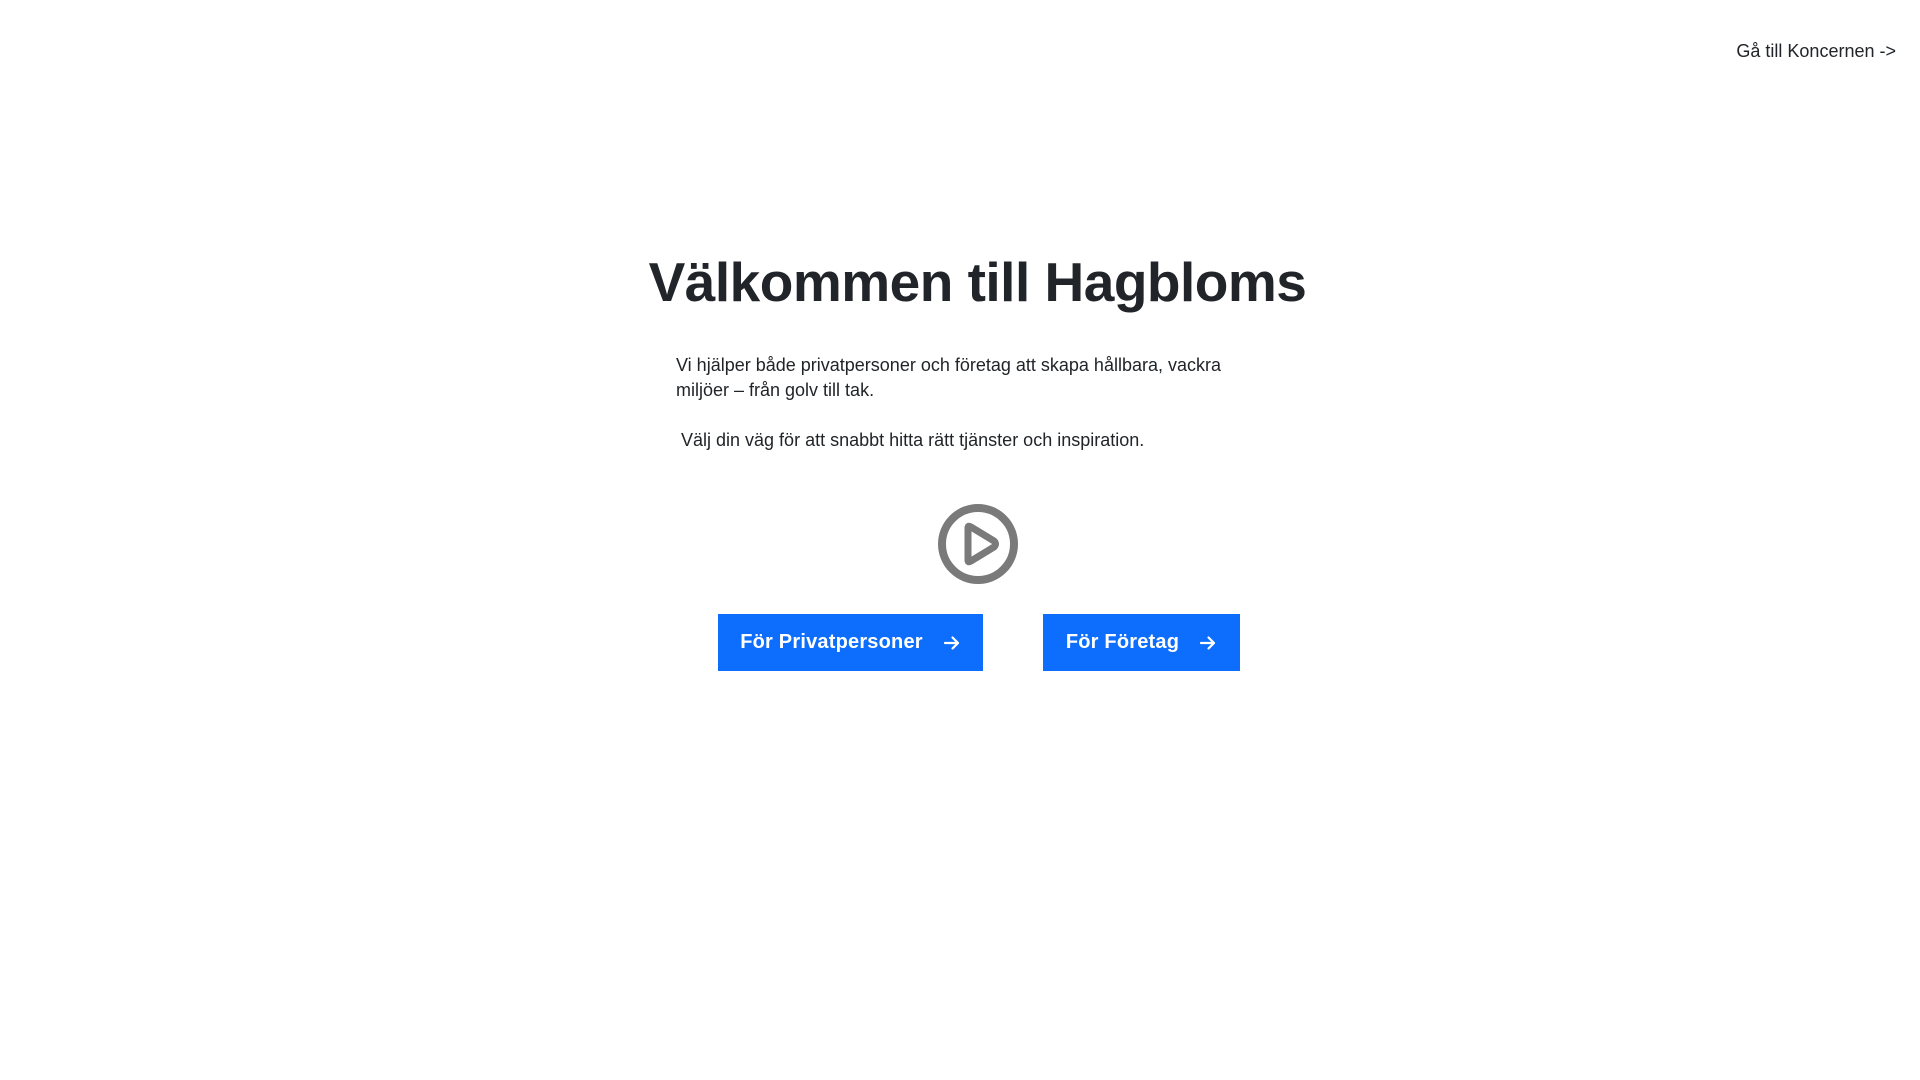 The width and height of the screenshot is (1920, 1080). Describe the element at coordinates (831, 642) in the screenshot. I see `private-persons-label: För Privatpersoner` at that location.